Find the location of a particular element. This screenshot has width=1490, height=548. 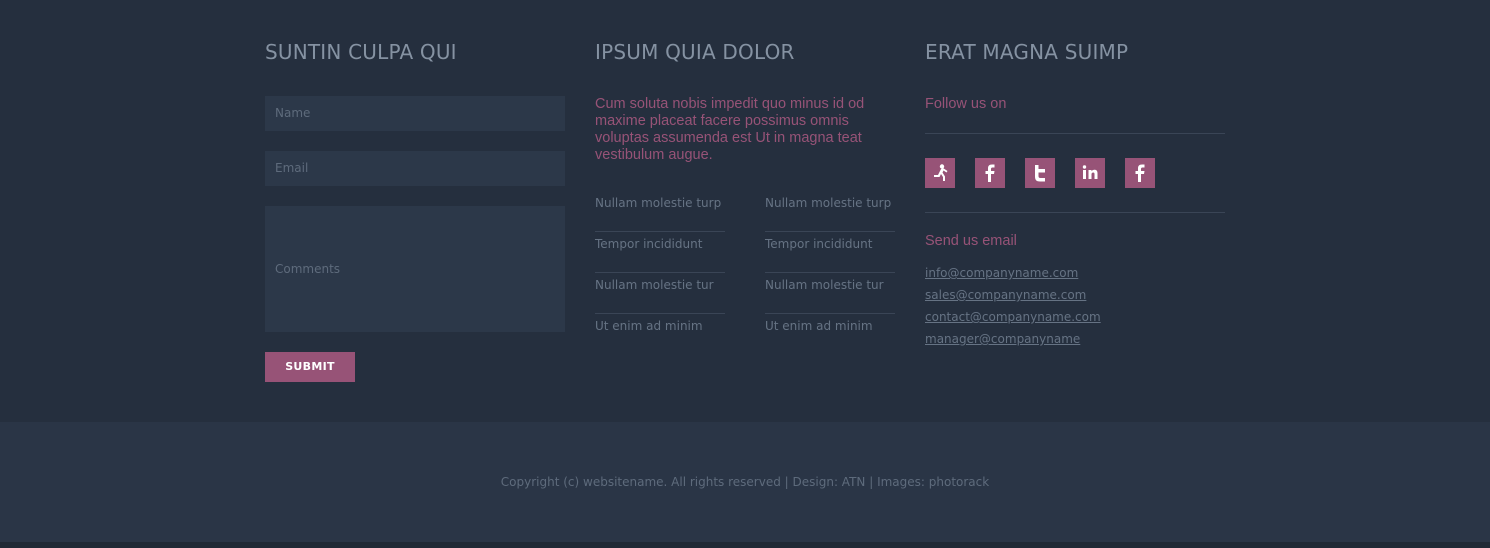

contact-form-heading: SUNTIN CULPA QUI is located at coordinates (361, 52).